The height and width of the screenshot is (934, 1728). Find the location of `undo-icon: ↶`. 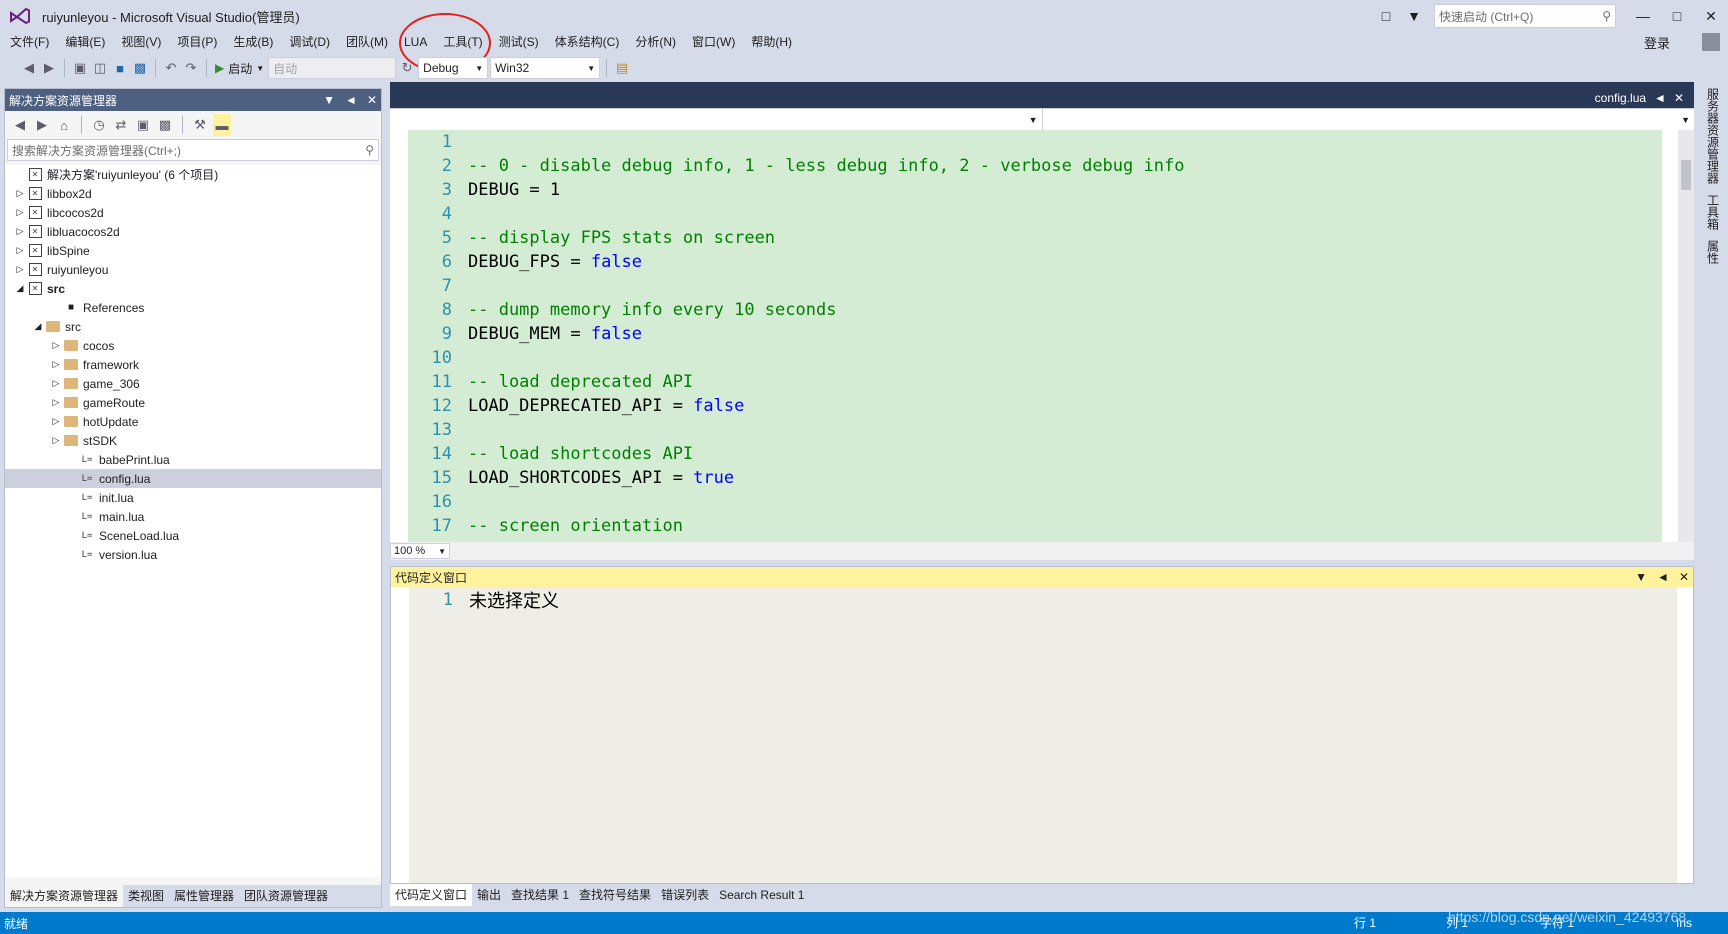

undo-icon: ↶ is located at coordinates (171, 68).